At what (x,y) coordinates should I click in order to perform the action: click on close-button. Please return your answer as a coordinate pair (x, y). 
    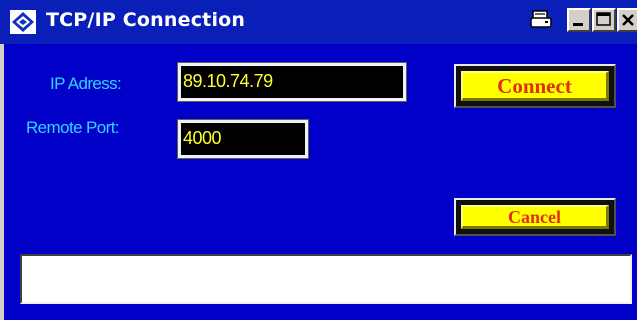
    Looking at the image, I should click on (627, 20).